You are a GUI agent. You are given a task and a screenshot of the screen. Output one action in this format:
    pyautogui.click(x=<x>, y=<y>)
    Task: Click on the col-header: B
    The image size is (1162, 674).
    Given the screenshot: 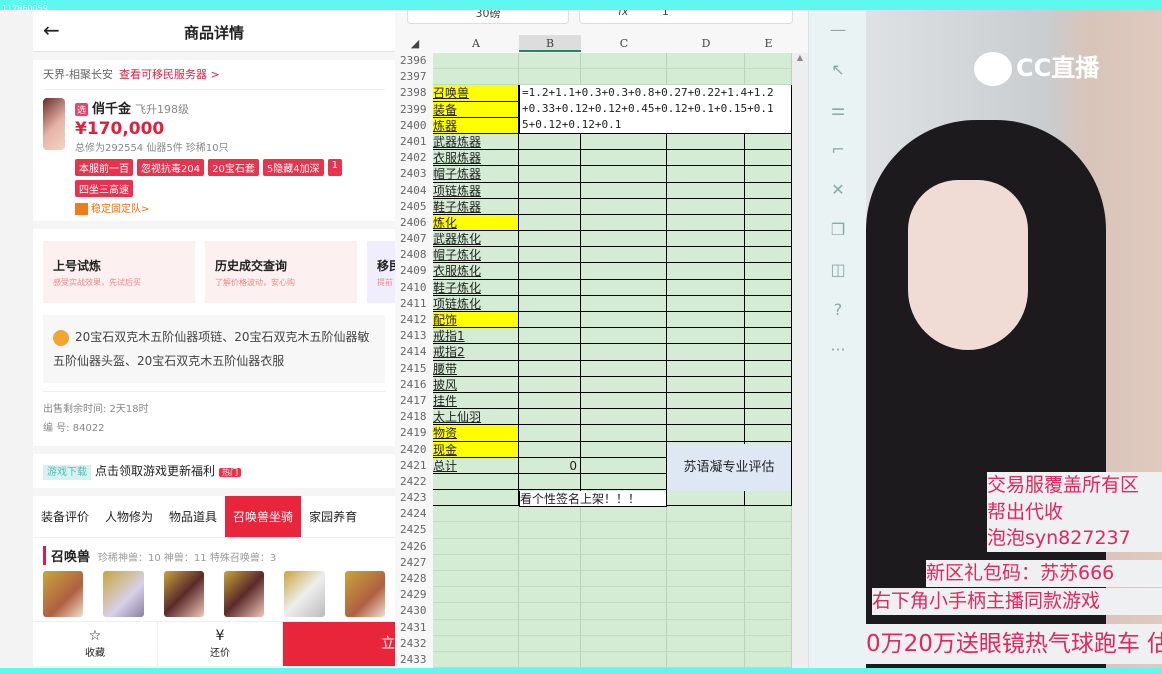 What is the action you would take?
    pyautogui.click(x=550, y=43)
    